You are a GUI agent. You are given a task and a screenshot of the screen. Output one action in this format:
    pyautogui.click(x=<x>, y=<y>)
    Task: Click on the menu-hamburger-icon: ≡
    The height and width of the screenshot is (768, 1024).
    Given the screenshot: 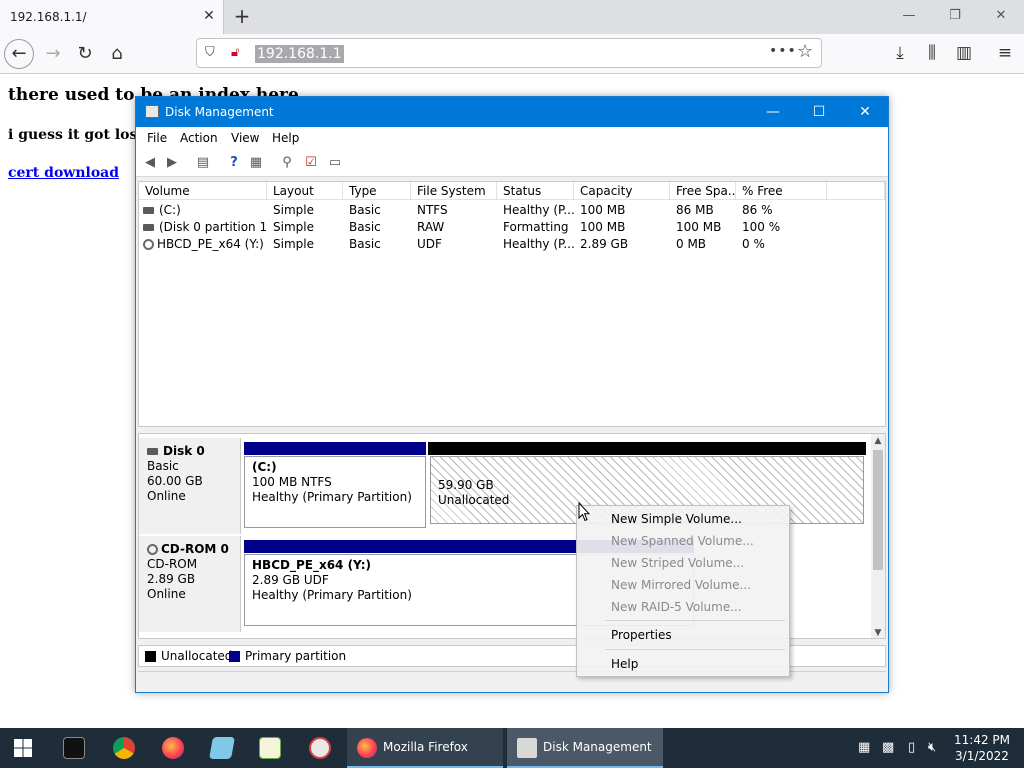 What is the action you would take?
    pyautogui.click(x=1005, y=53)
    